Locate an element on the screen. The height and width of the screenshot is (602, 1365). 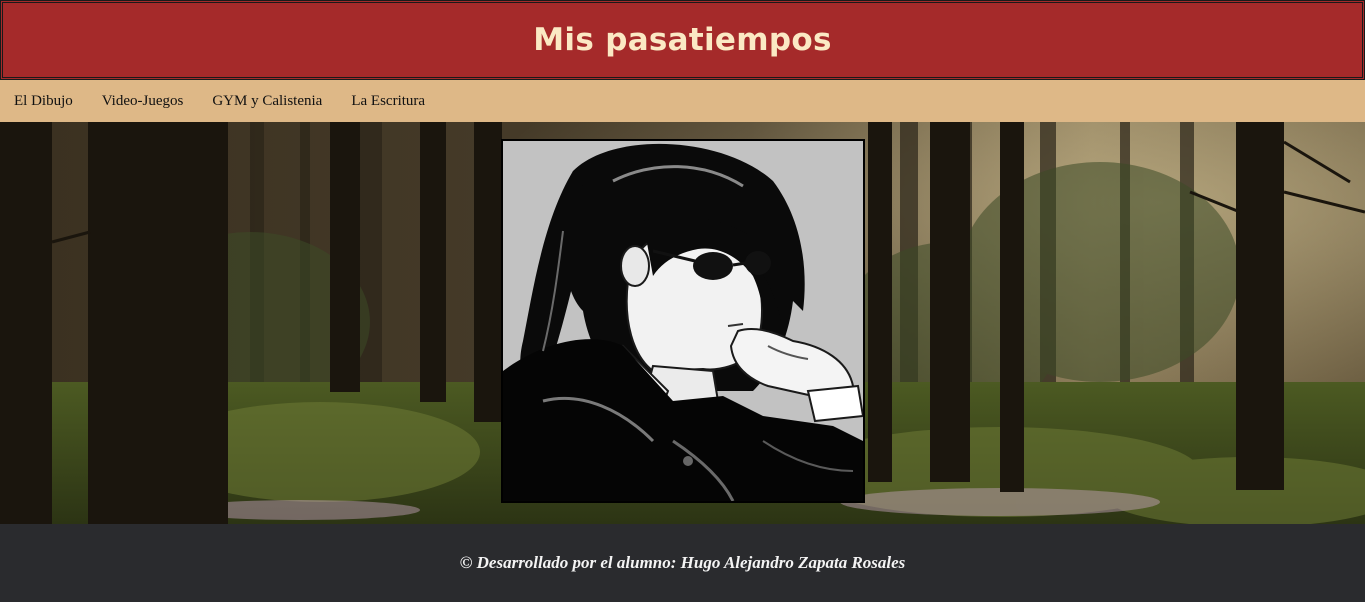
nav-item-la-escritura: La Escritura is located at coordinates (388, 101).